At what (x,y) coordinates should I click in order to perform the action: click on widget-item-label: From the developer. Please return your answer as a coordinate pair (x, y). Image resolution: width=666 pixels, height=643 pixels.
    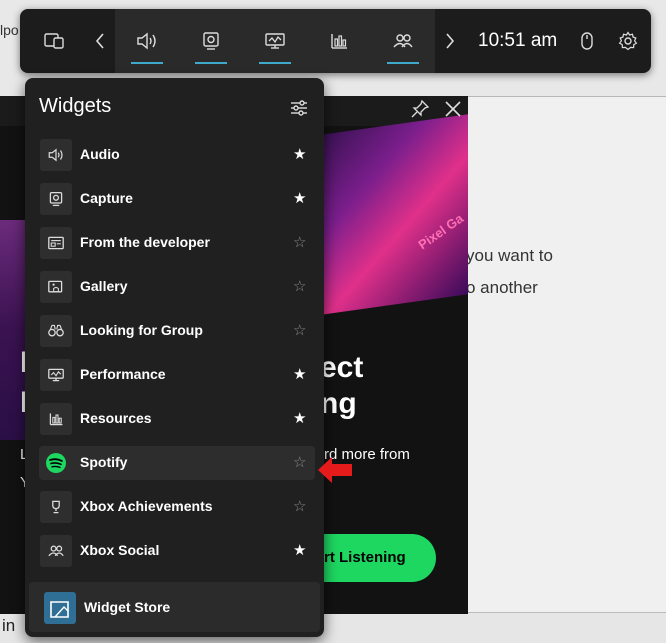
    Looking at the image, I should click on (145, 242).